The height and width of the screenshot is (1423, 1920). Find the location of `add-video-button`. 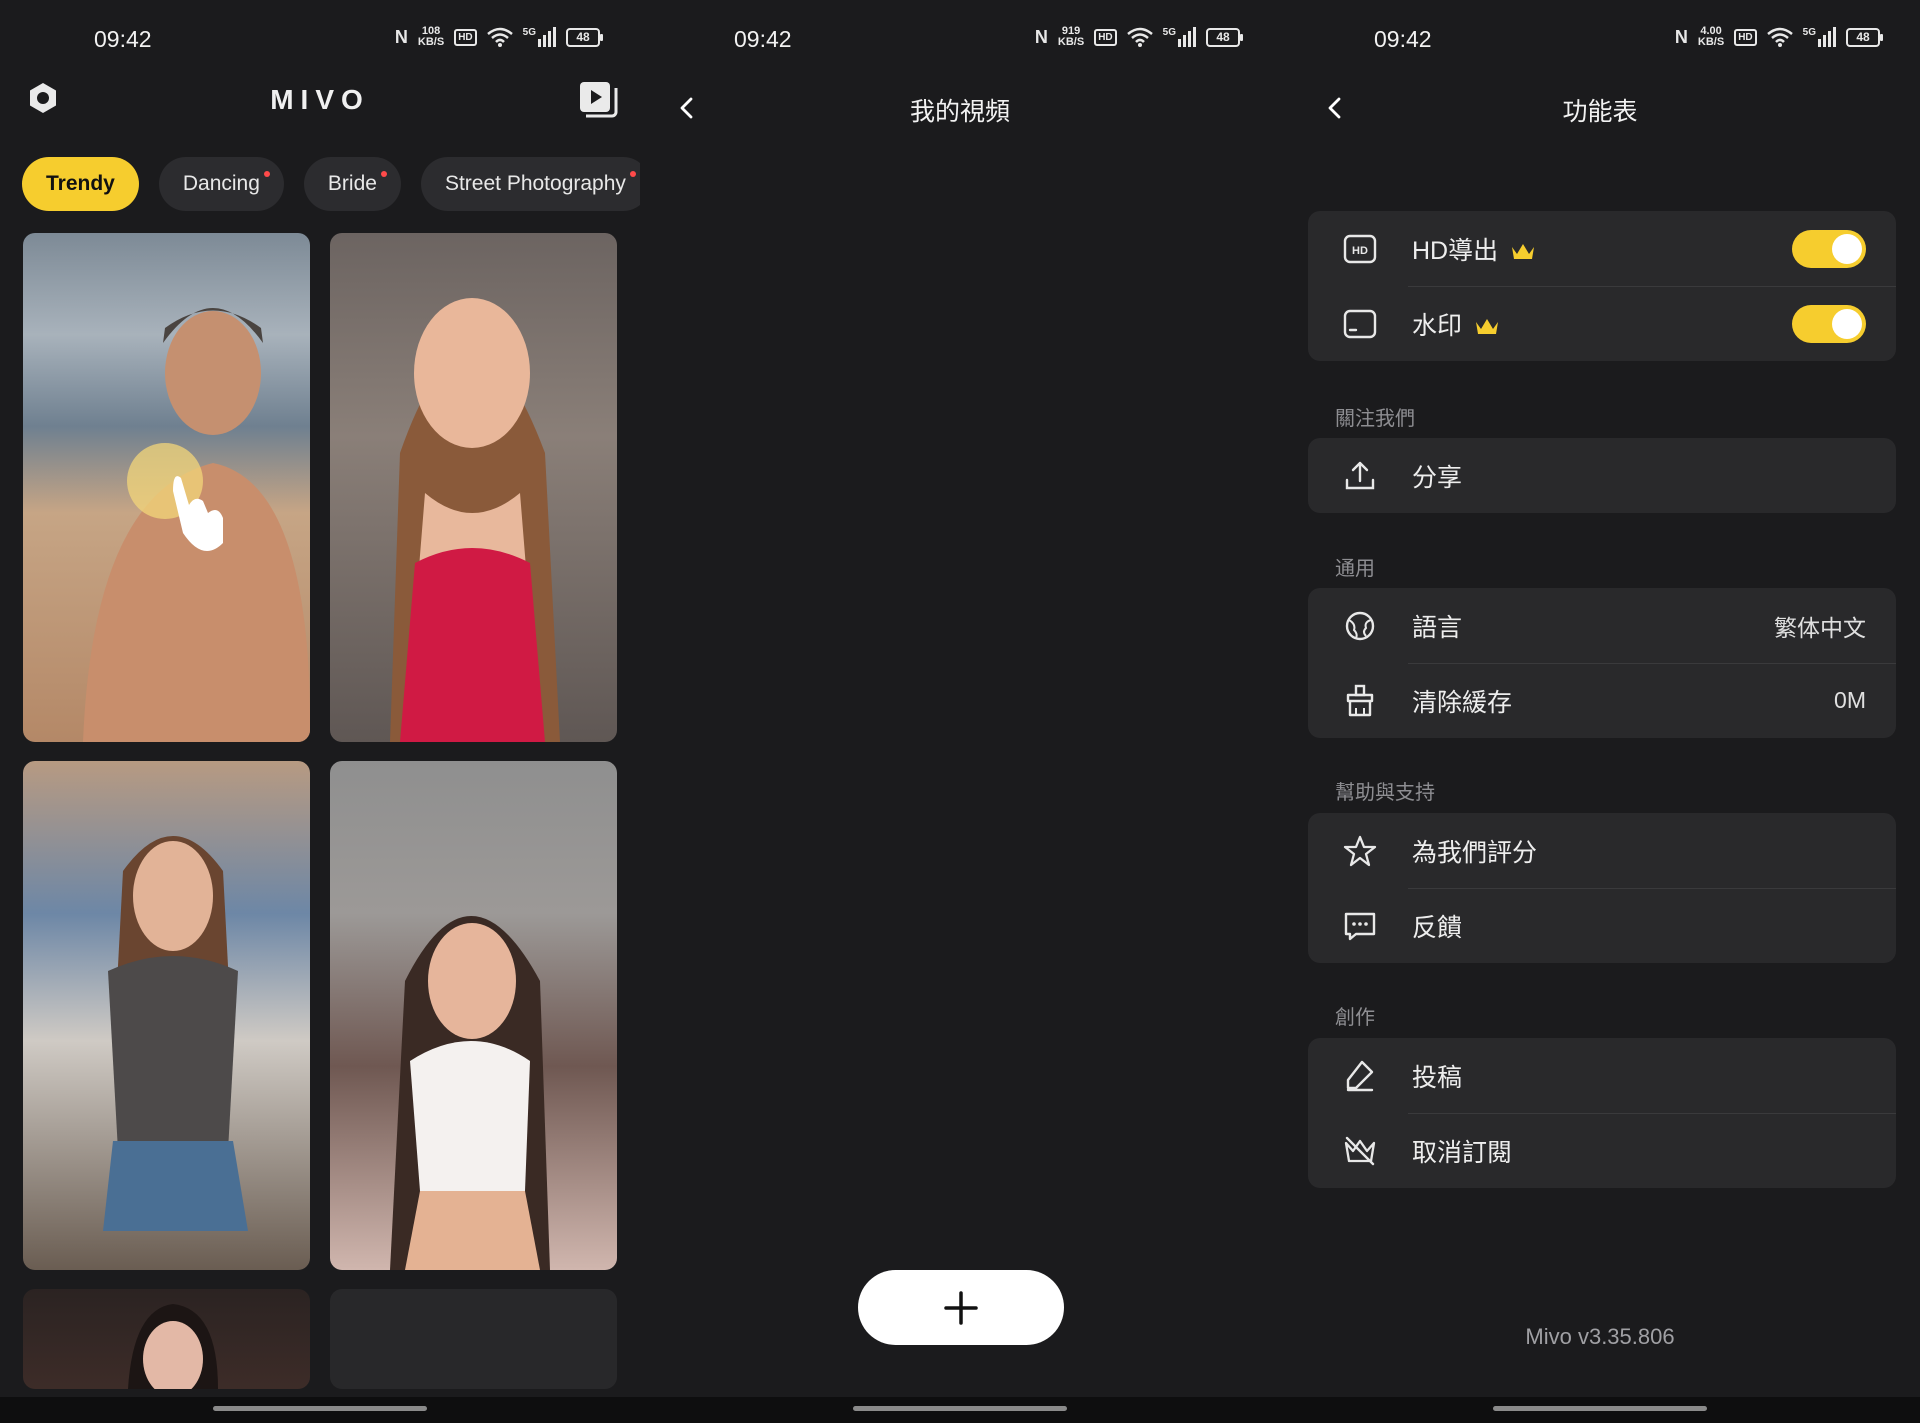

add-video-button is located at coordinates (961, 1307).